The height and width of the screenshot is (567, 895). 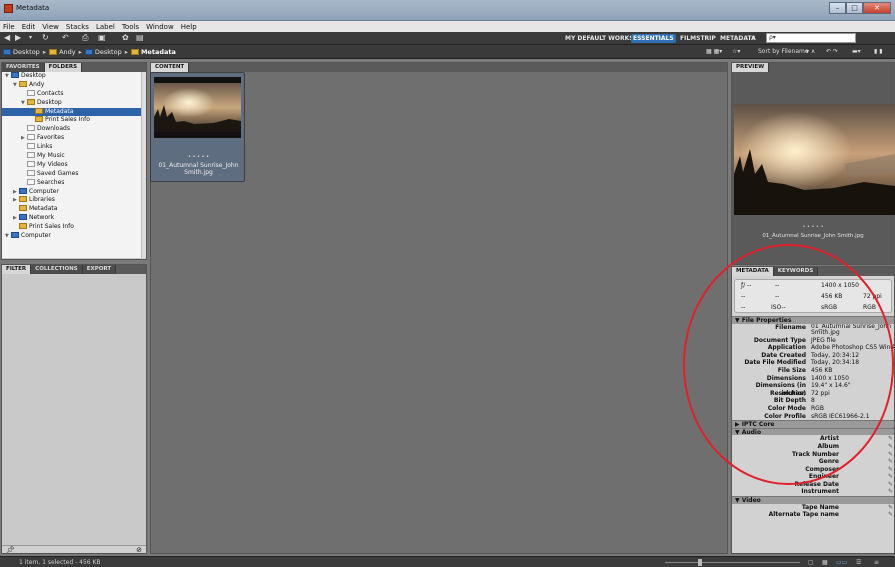 What do you see at coordinates (841, 562) in the screenshot?
I see `view-thumbnails-icon: ▭▭` at bounding box center [841, 562].